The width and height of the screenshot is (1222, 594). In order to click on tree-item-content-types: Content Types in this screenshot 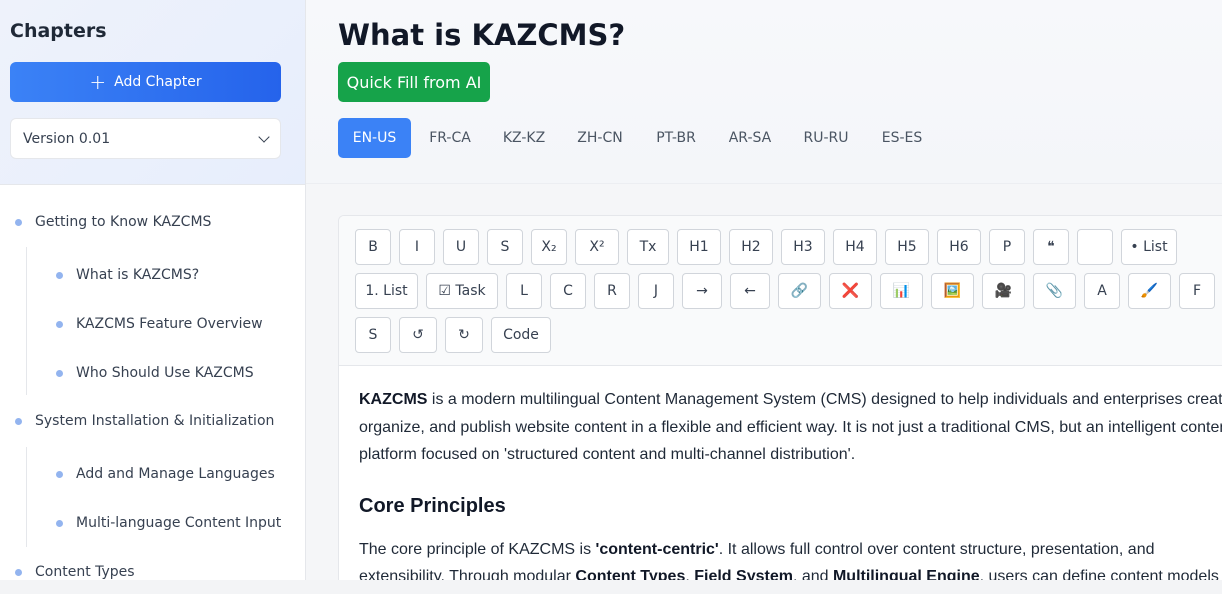, I will do `click(75, 572)`.